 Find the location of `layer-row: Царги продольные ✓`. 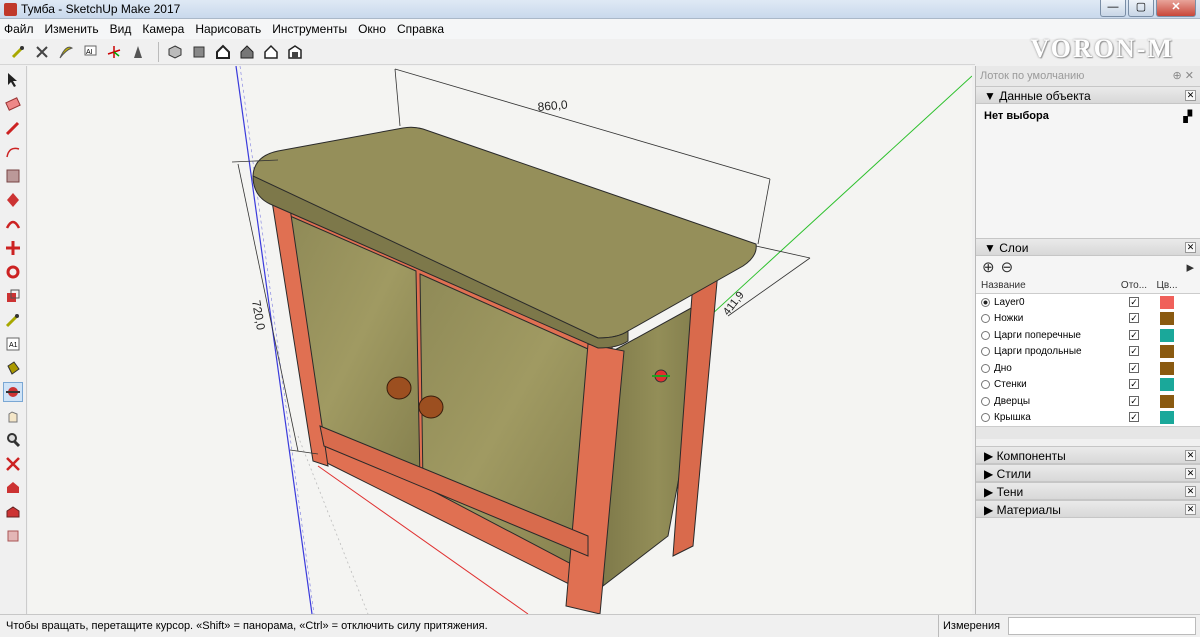

layer-row: Царги продольные ✓ is located at coordinates (1088, 351).